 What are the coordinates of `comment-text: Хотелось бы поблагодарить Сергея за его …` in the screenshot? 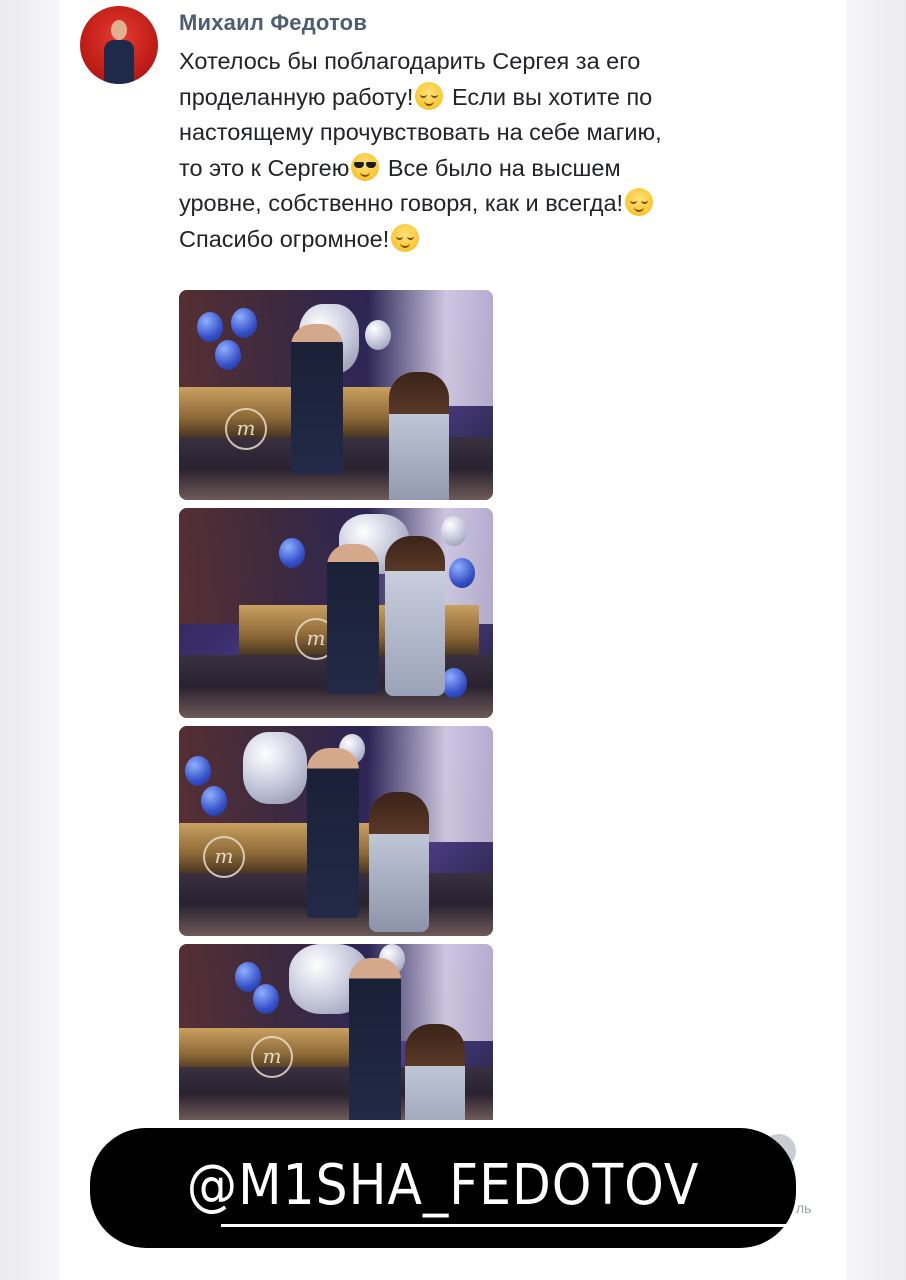 It's located at (499, 151).